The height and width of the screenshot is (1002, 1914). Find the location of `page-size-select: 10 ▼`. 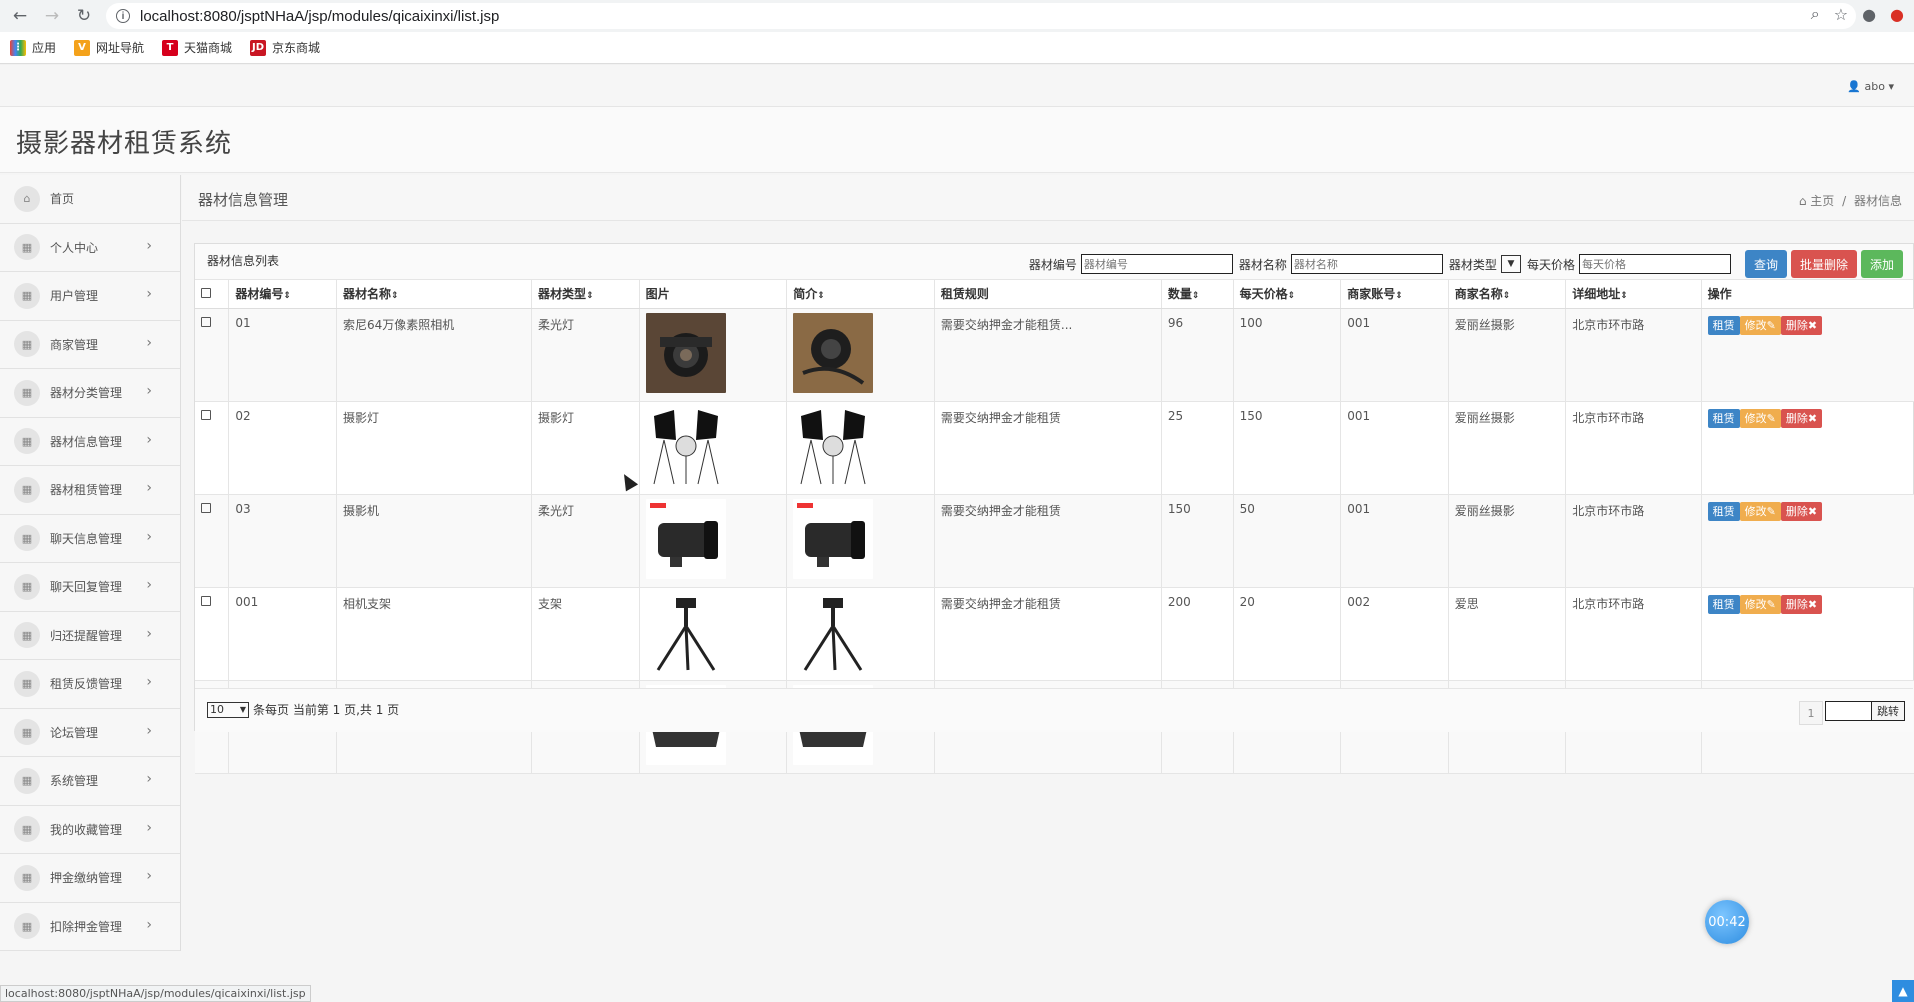

page-size-select: 10 ▼ is located at coordinates (228, 709).